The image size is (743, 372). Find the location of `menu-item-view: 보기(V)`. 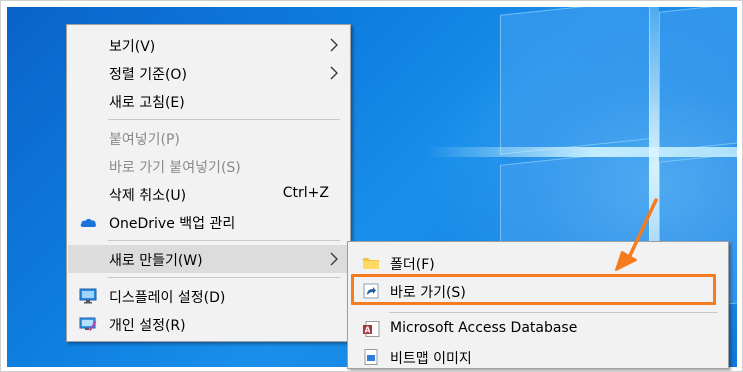

menu-item-view: 보기(V) is located at coordinates (208, 45).